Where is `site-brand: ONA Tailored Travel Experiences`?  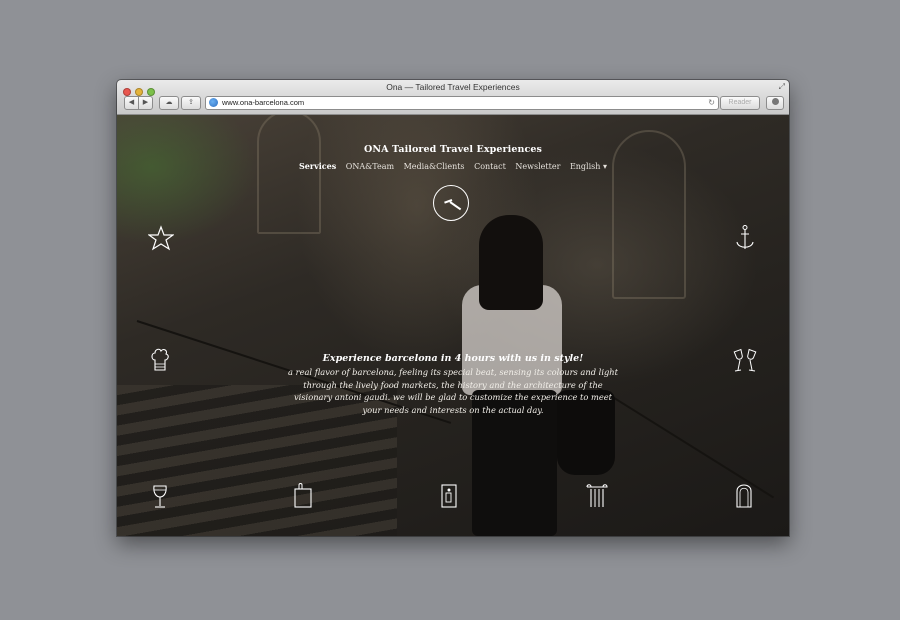 site-brand: ONA Tailored Travel Experiences is located at coordinates (453, 149).